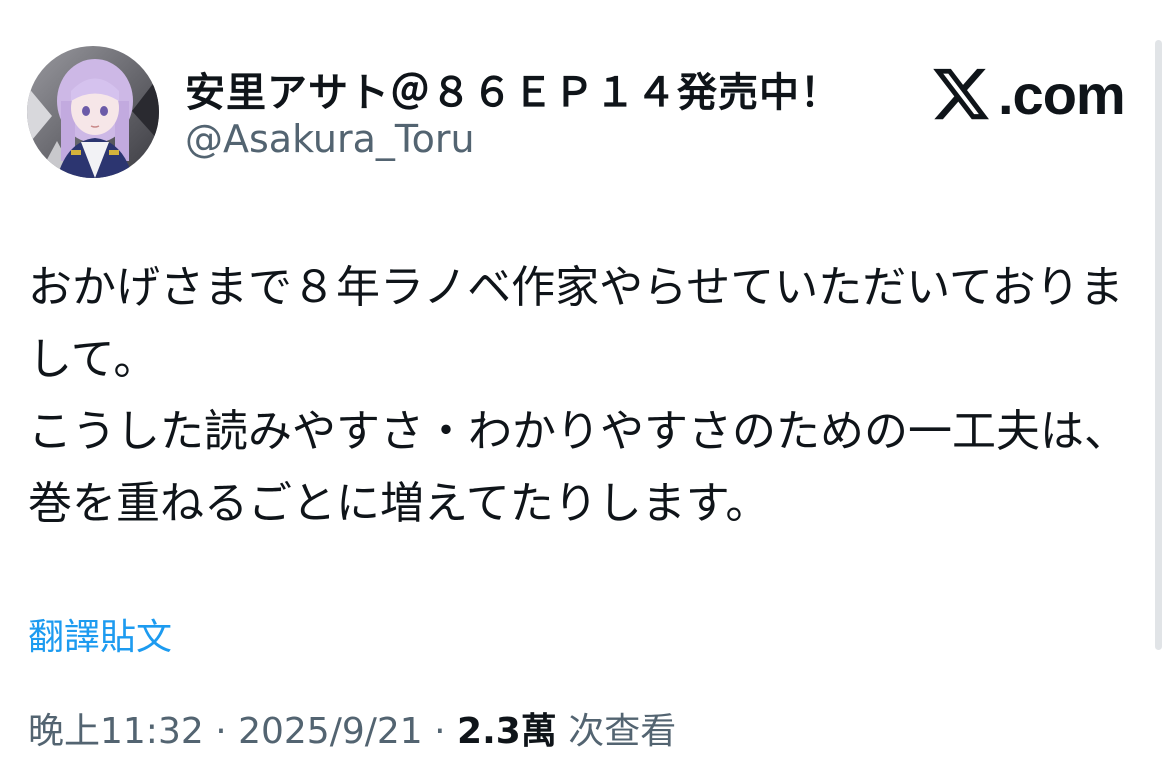  What do you see at coordinates (1158, 345) in the screenshot?
I see `scrollbar` at bounding box center [1158, 345].